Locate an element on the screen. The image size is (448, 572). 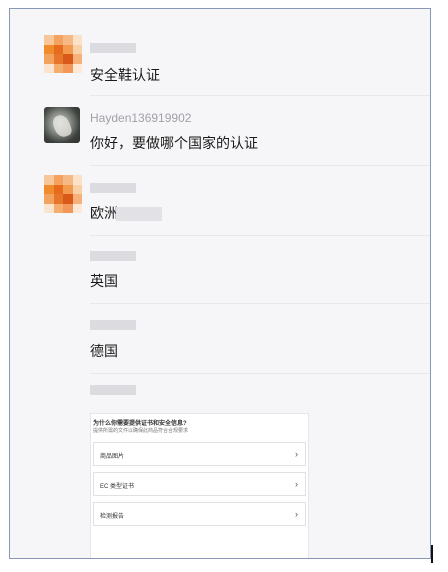
message-text: 安全鞋认证 is located at coordinates (125, 75).